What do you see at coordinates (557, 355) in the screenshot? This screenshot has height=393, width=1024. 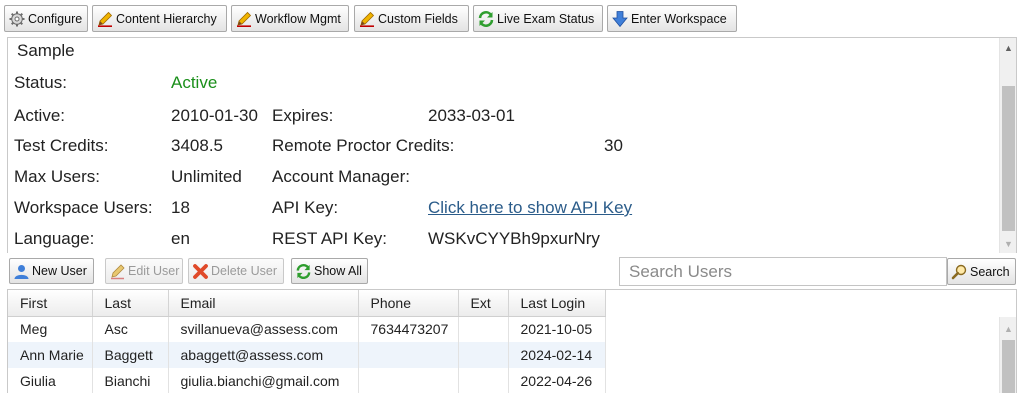 I see `cell-last-login: 2024-02-14` at bounding box center [557, 355].